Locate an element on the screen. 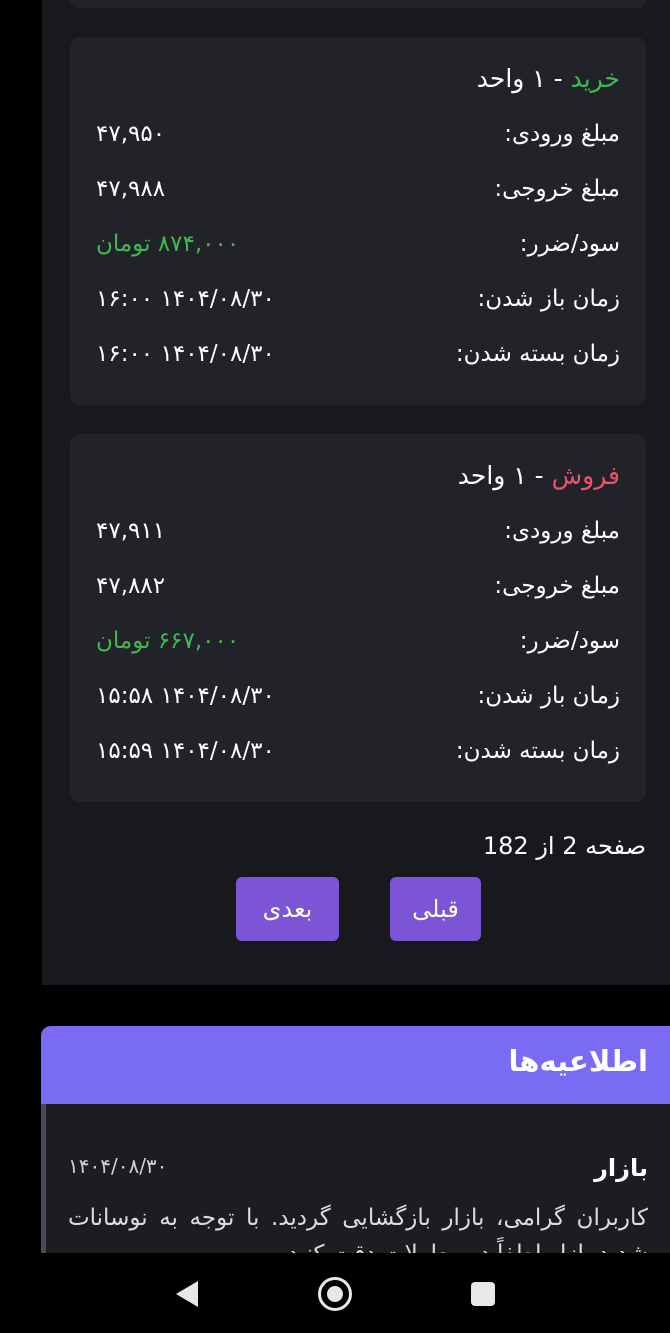 The width and height of the screenshot is (670, 1333). entry-price-row: مبلغ ورودی: ۴۷,۹۱۱ is located at coordinates (358, 531).